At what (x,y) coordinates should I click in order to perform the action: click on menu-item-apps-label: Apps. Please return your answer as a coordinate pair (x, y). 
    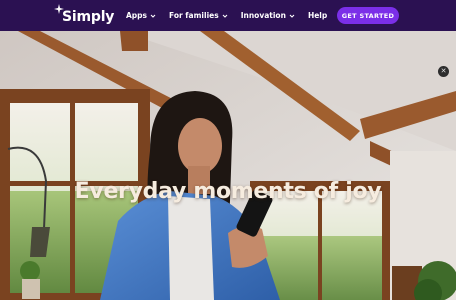
    Looking at the image, I should click on (137, 15).